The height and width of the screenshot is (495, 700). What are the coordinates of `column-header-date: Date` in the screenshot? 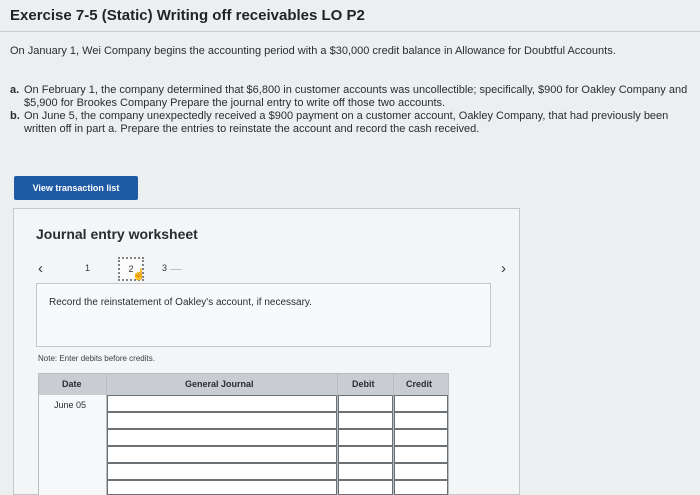 It's located at (72, 384).